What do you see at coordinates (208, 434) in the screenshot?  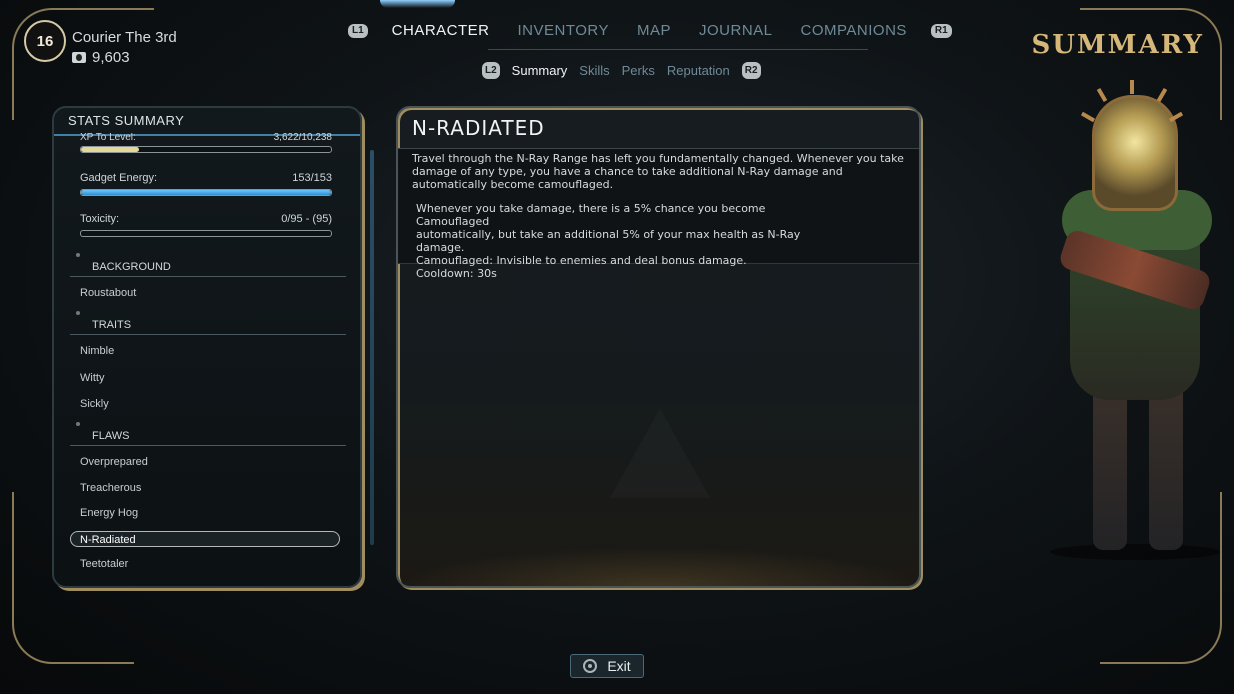 I see `flaws-section-header: FLAWS` at bounding box center [208, 434].